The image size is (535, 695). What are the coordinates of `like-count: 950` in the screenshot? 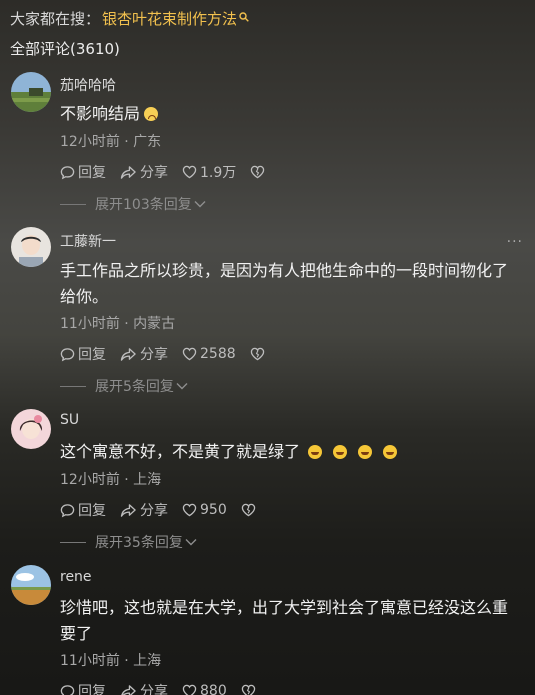 It's located at (213, 510).